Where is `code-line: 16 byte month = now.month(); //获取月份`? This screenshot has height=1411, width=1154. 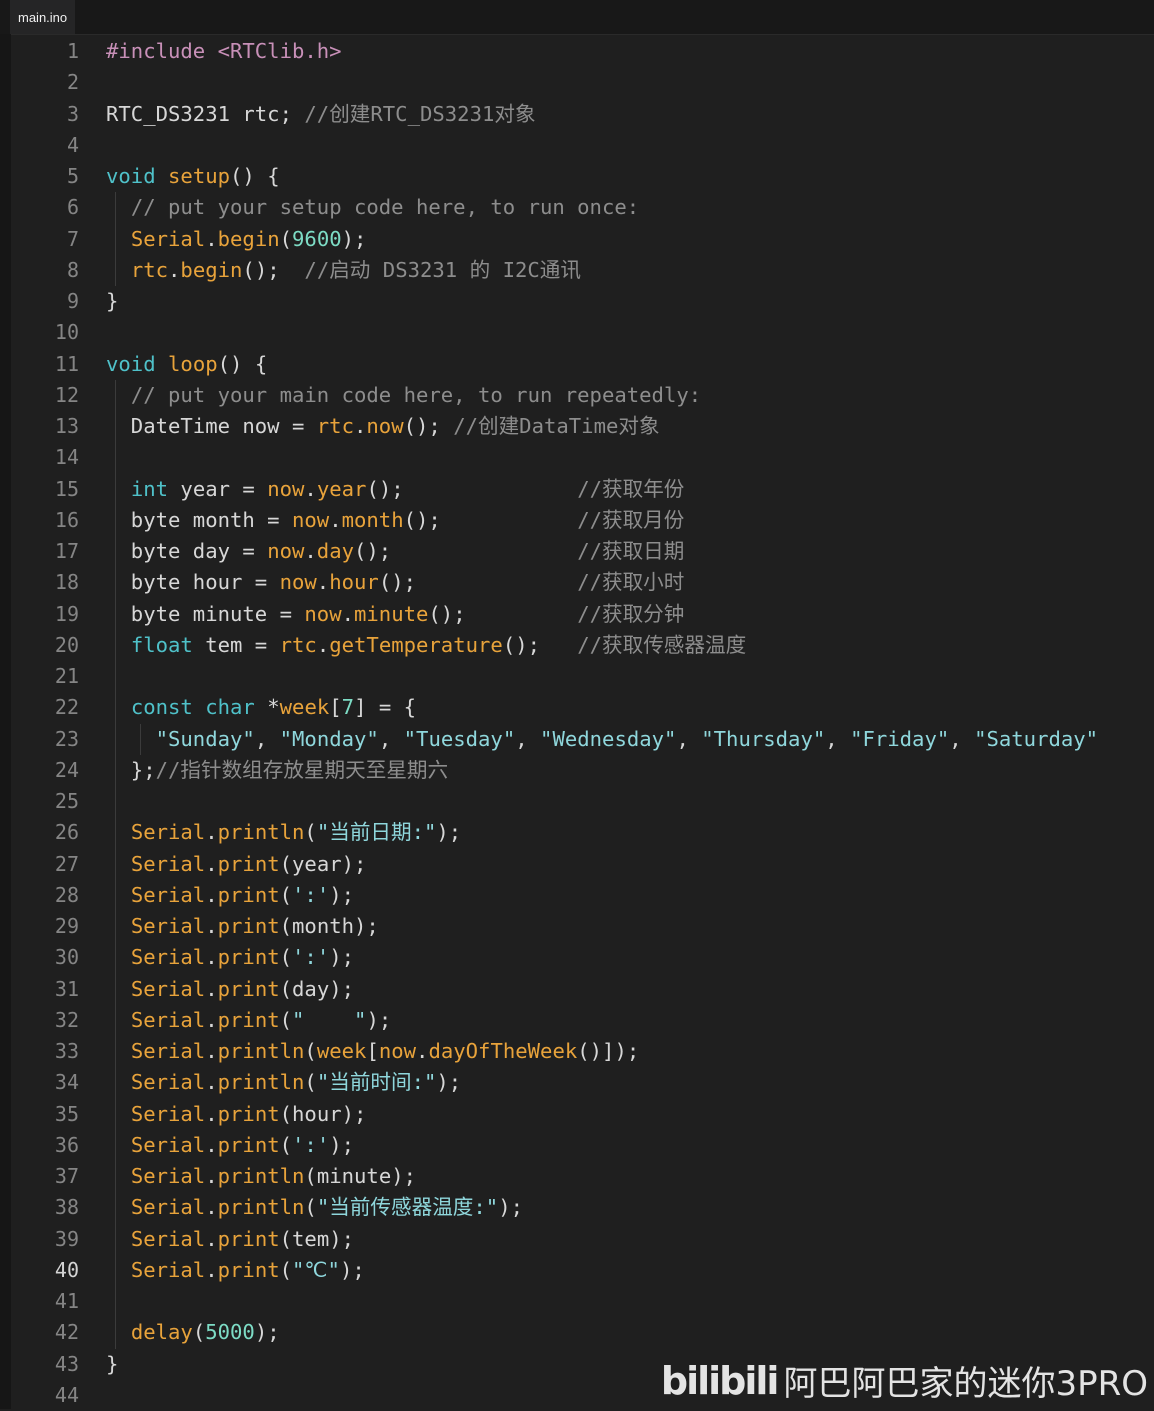 code-line: 16 byte month = now.month(); //获取月份 is located at coordinates (582, 520).